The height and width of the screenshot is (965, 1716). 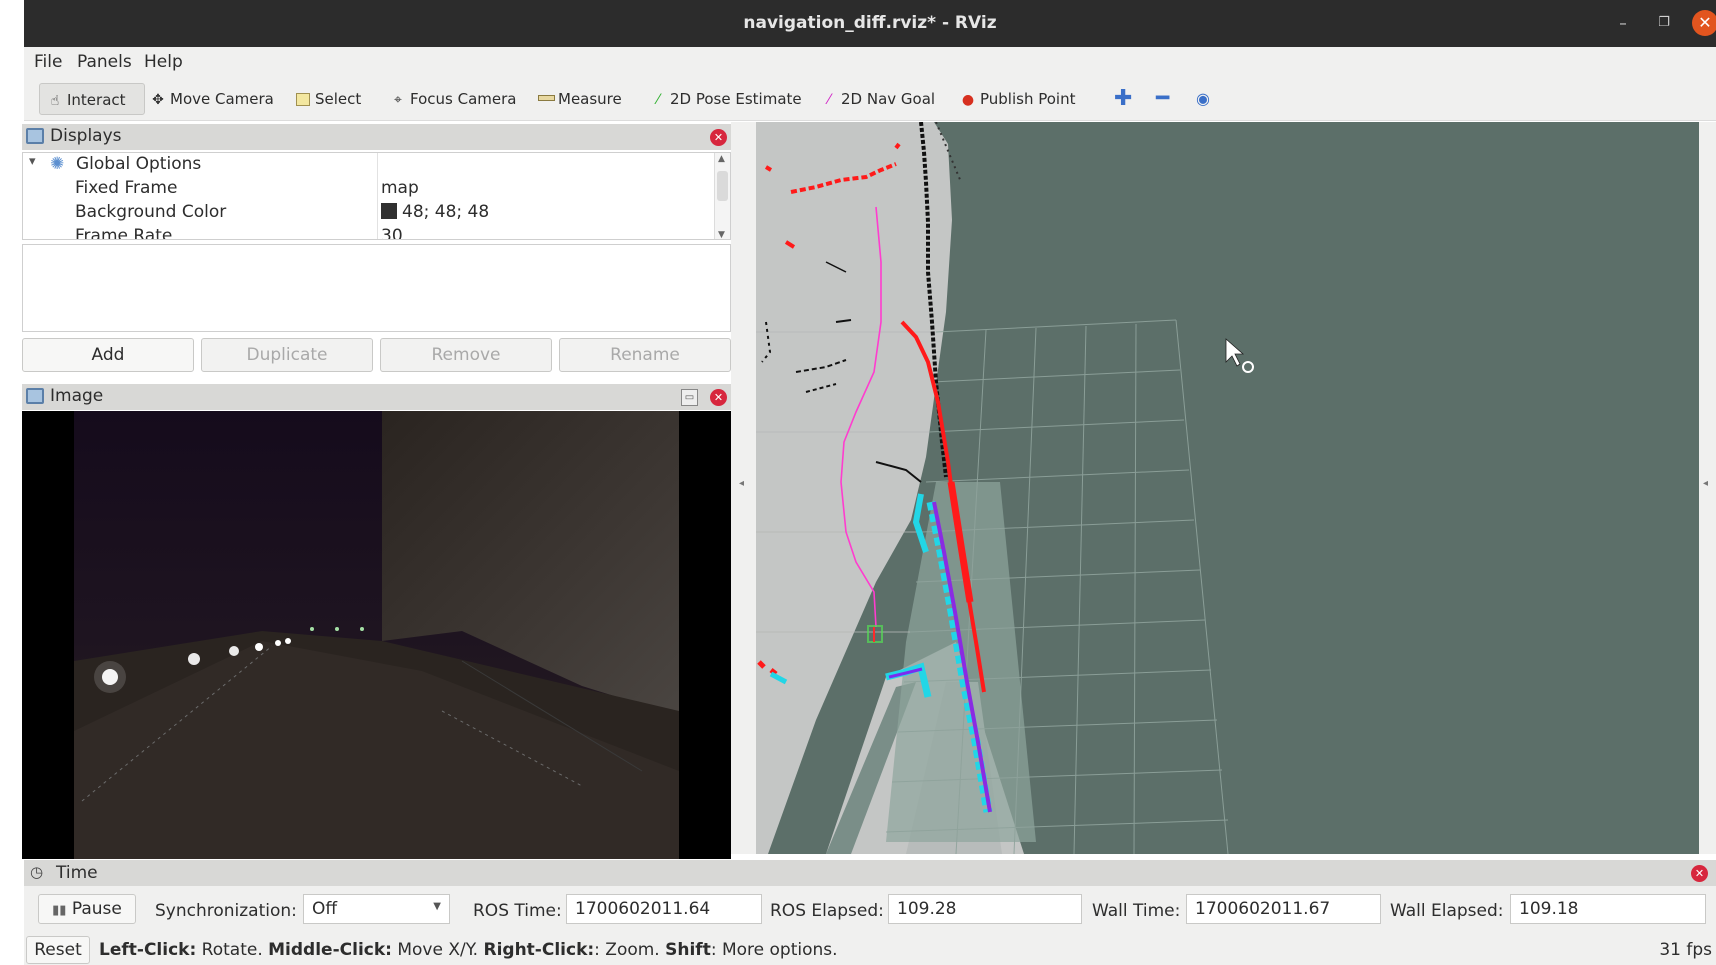 What do you see at coordinates (829, 100) in the screenshot?
I see `magenta-arrow-icon: ⁄` at bounding box center [829, 100].